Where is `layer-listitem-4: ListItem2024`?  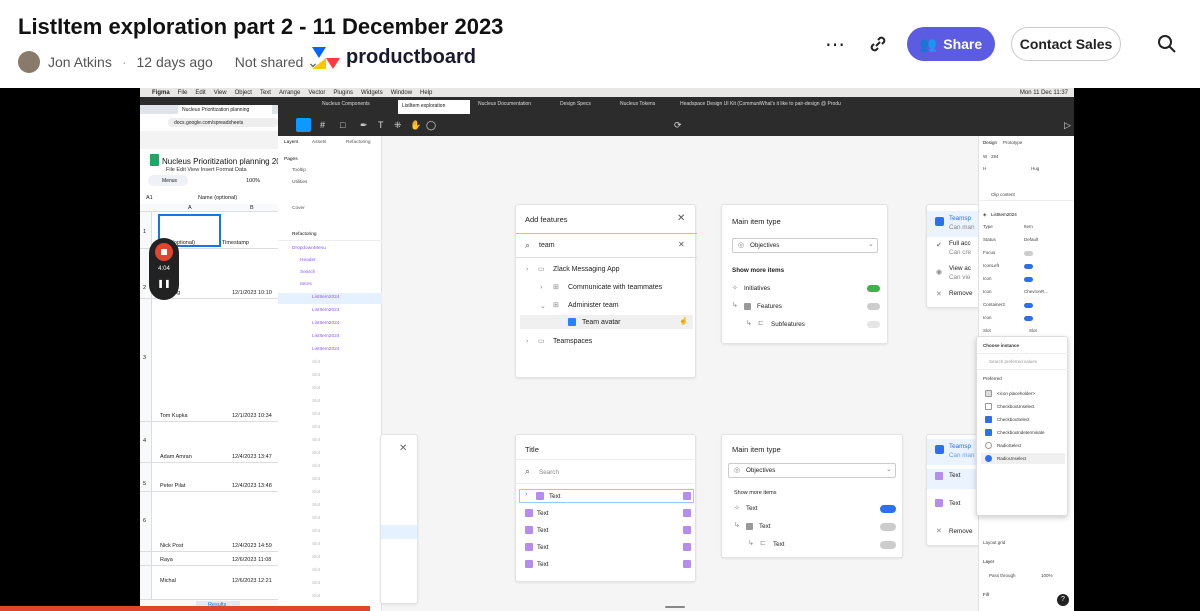
layer-listitem-4: ListItem2024 is located at coordinates (325, 336).